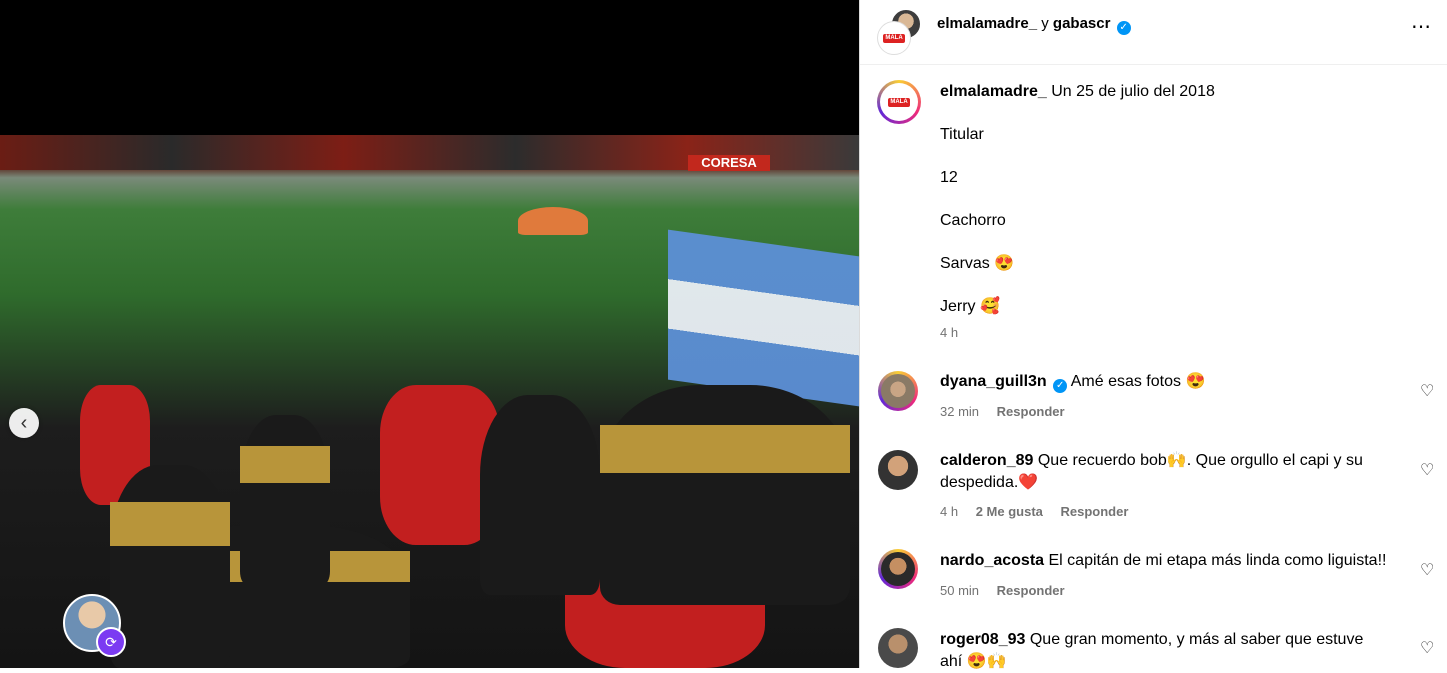 This screenshot has height=673, width=1447. Describe the element at coordinates (986, 460) in the screenshot. I see `comment-username: calderon_89` at that location.